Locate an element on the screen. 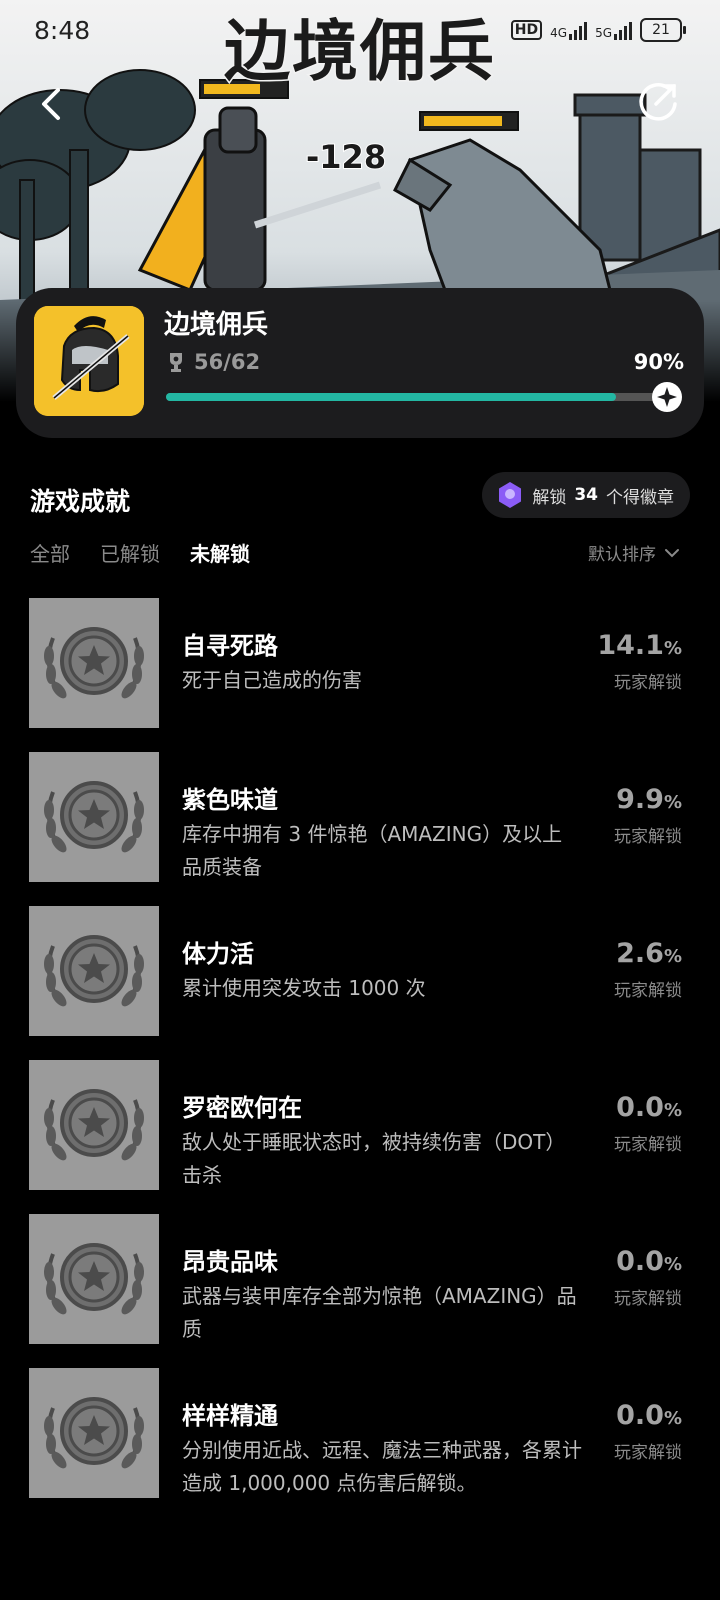  achievement-description: 累计使用突发攻击 1000 次 is located at coordinates (304, 988).